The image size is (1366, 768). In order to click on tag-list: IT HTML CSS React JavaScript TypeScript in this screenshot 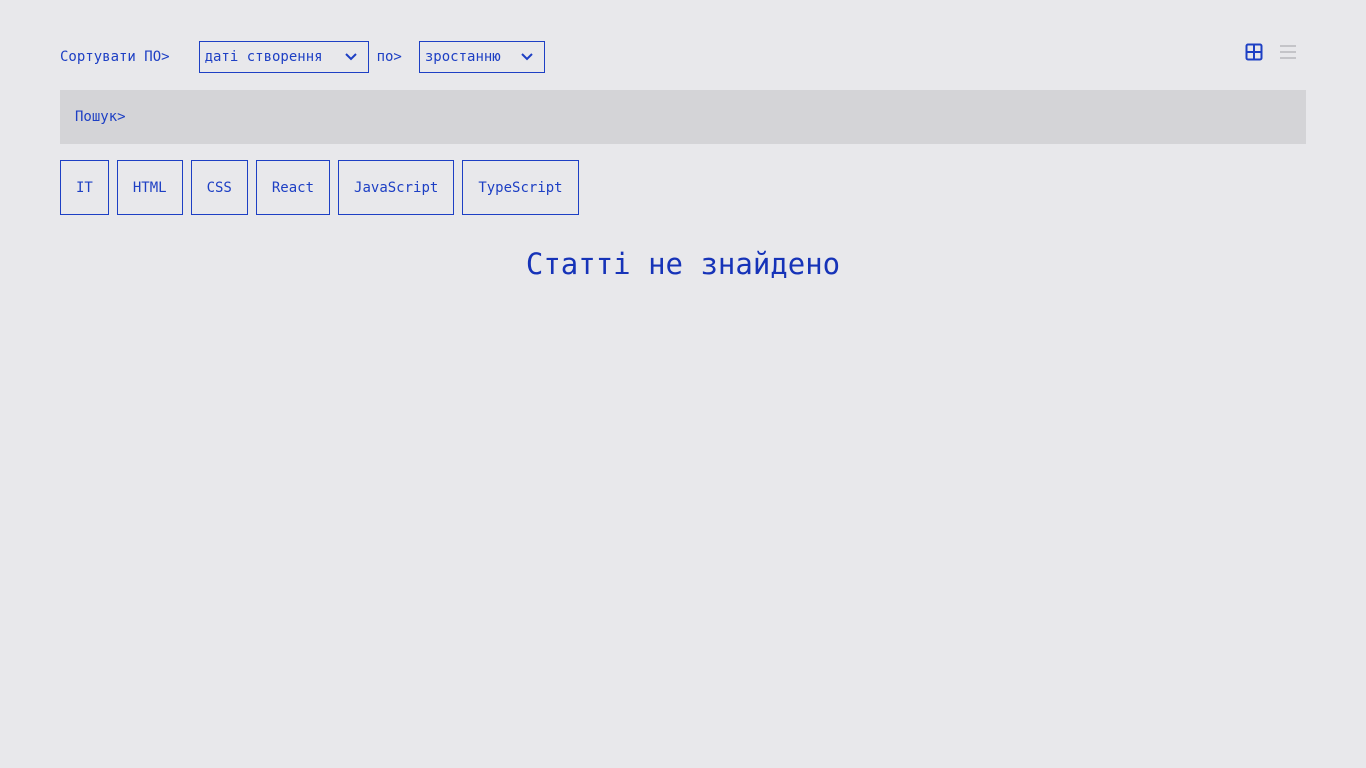, I will do `click(319, 187)`.